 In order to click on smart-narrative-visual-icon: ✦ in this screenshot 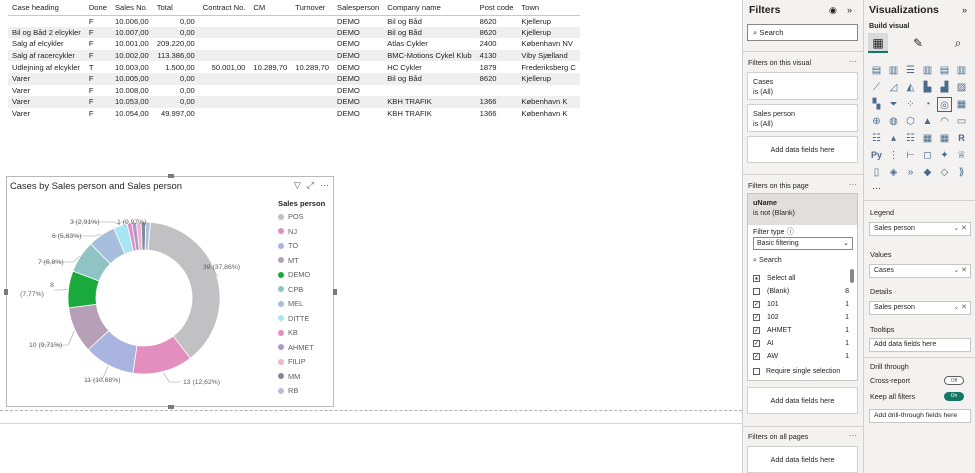, I will do `click(944, 155)`.